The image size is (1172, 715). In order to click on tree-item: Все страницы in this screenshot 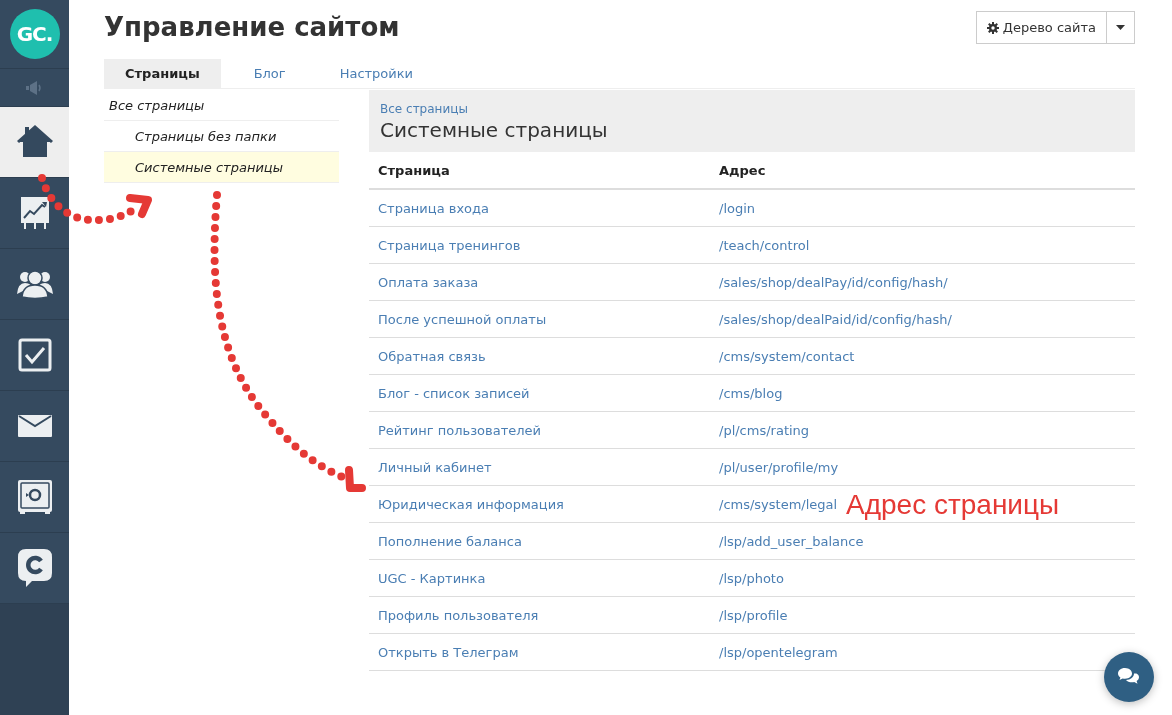, I will do `click(221, 105)`.